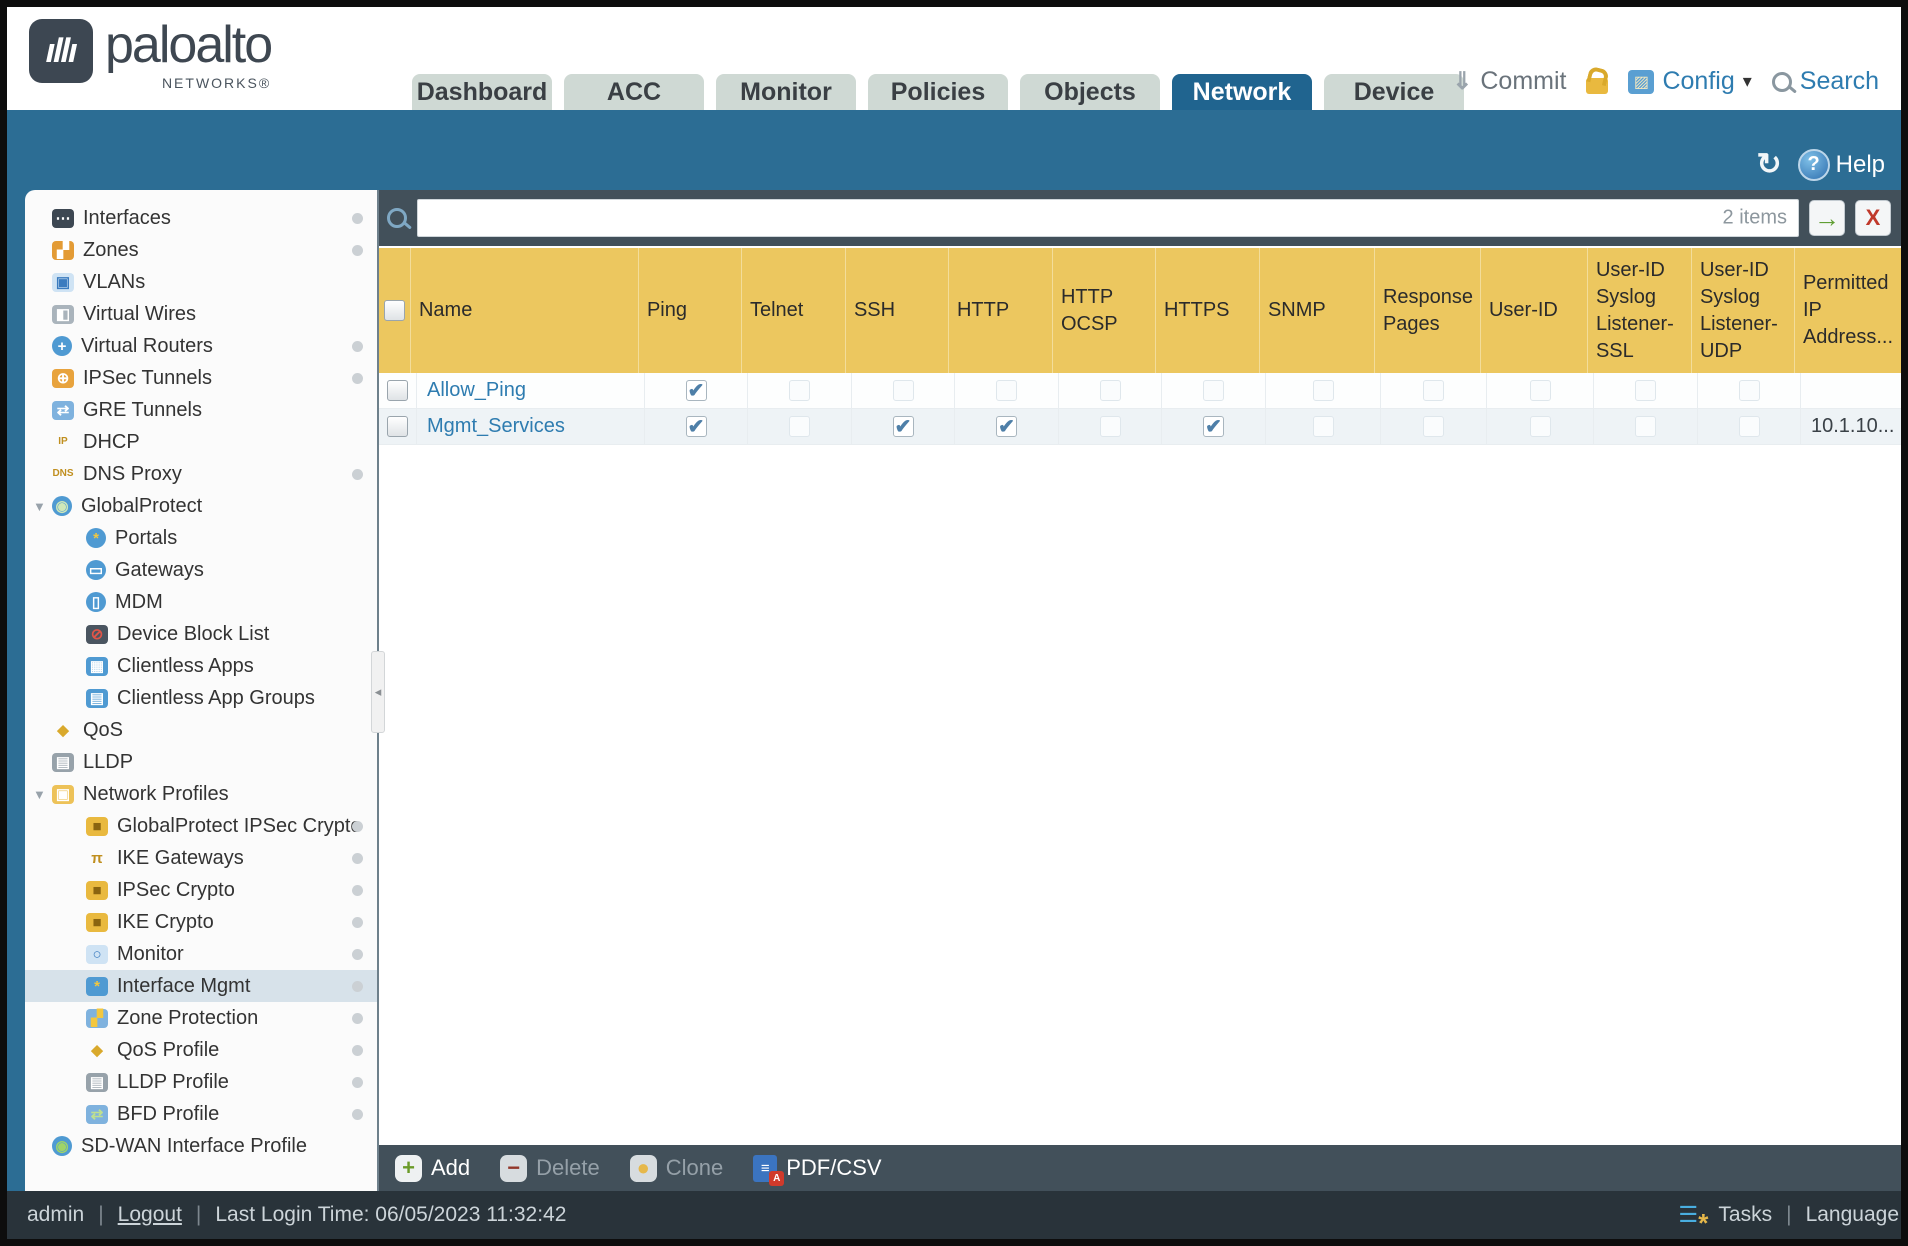 The image size is (1908, 1246). Describe the element at coordinates (201, 794) in the screenshot. I see `sidebar-item-network-profiles: ▼ ▣ Network Profiles` at that location.